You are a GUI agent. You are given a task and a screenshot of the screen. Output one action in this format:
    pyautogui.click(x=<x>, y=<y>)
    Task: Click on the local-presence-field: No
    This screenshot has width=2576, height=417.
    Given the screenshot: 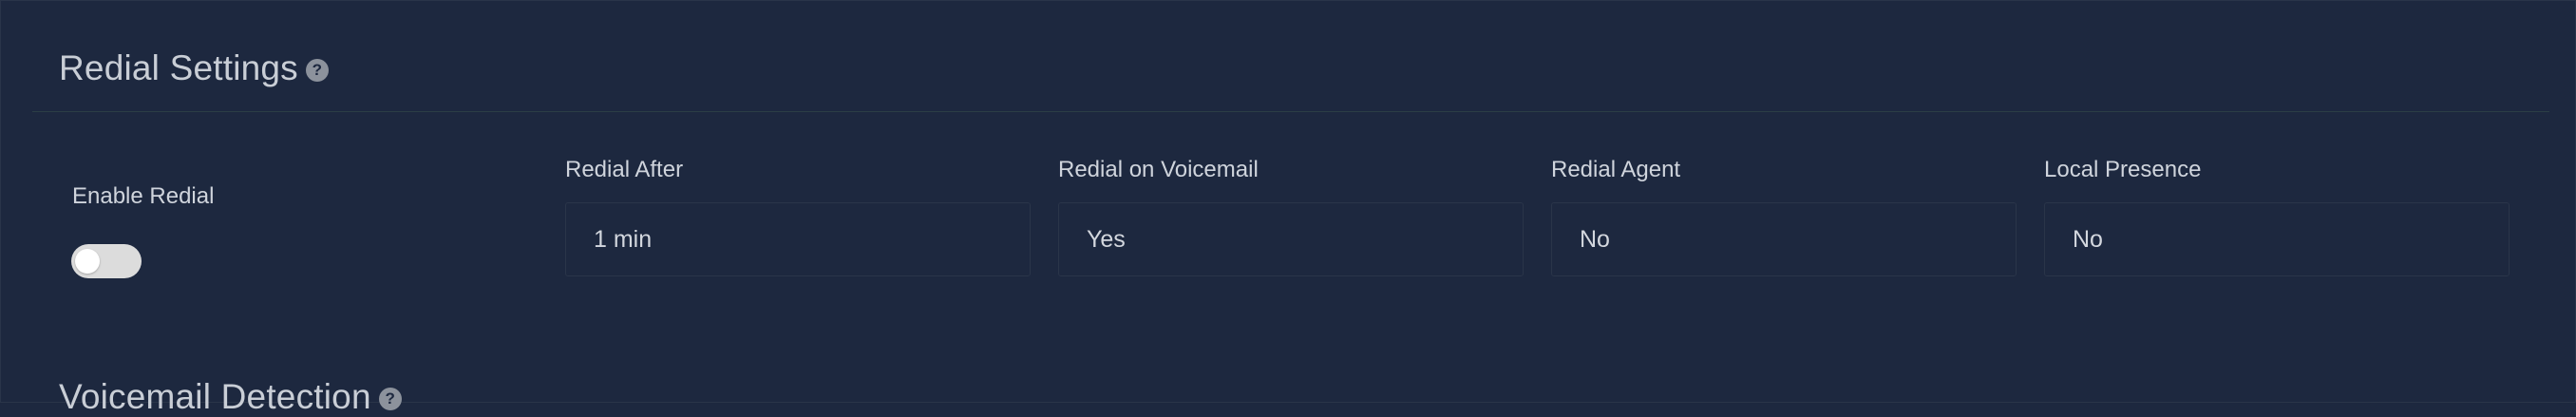 What is the action you would take?
    pyautogui.click(x=2277, y=239)
    